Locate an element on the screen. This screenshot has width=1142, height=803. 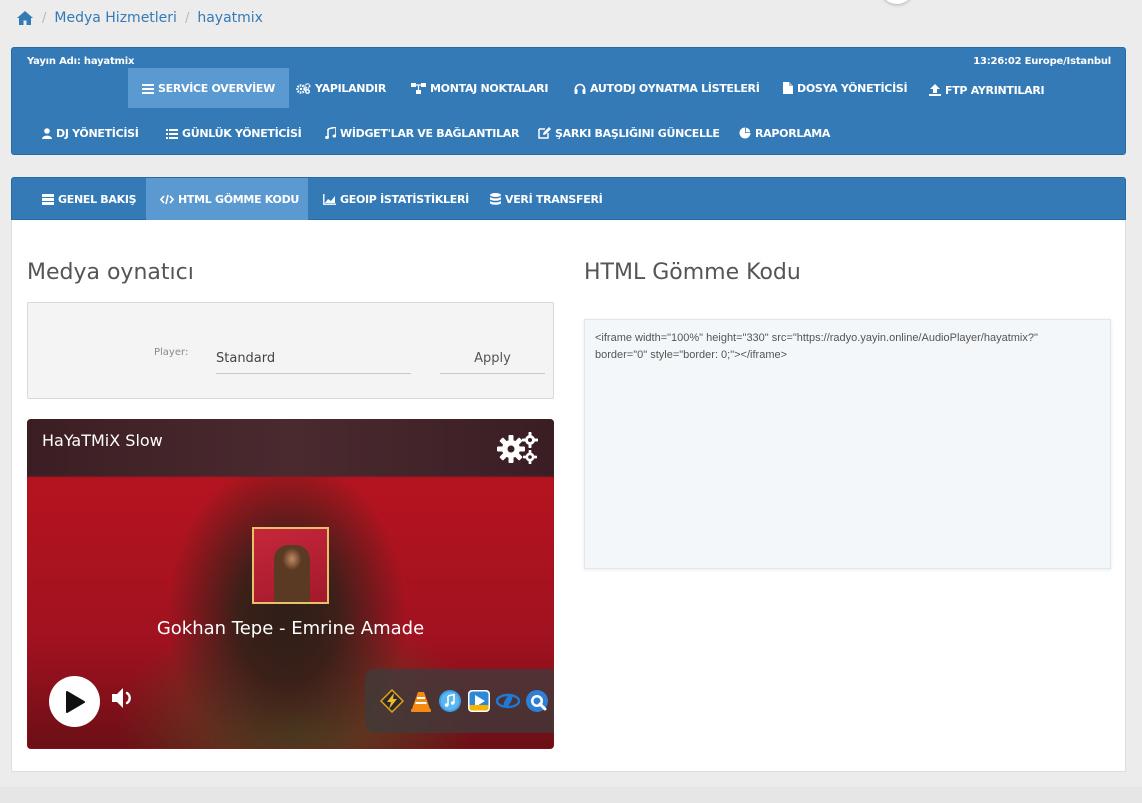
nav-reporting: RAPORLAMA is located at coordinates (784, 133).